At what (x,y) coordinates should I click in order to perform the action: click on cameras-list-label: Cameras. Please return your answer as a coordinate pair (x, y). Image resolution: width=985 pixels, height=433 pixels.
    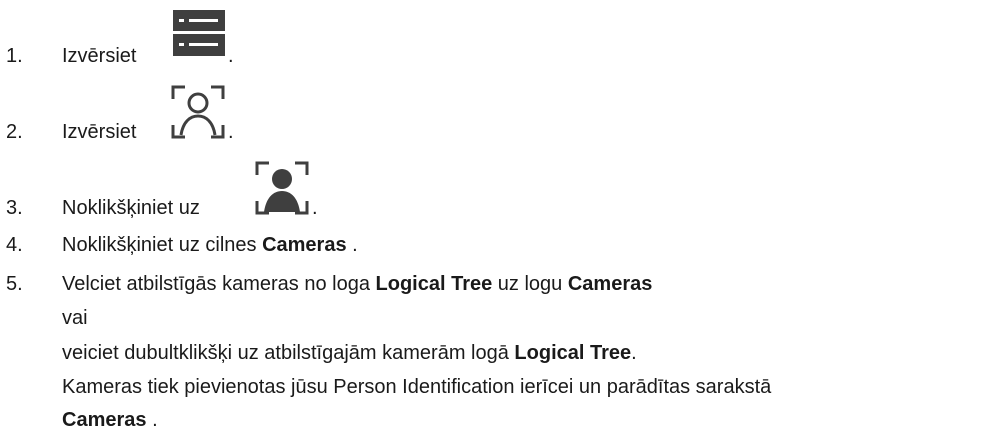
    Looking at the image, I should click on (104, 420).